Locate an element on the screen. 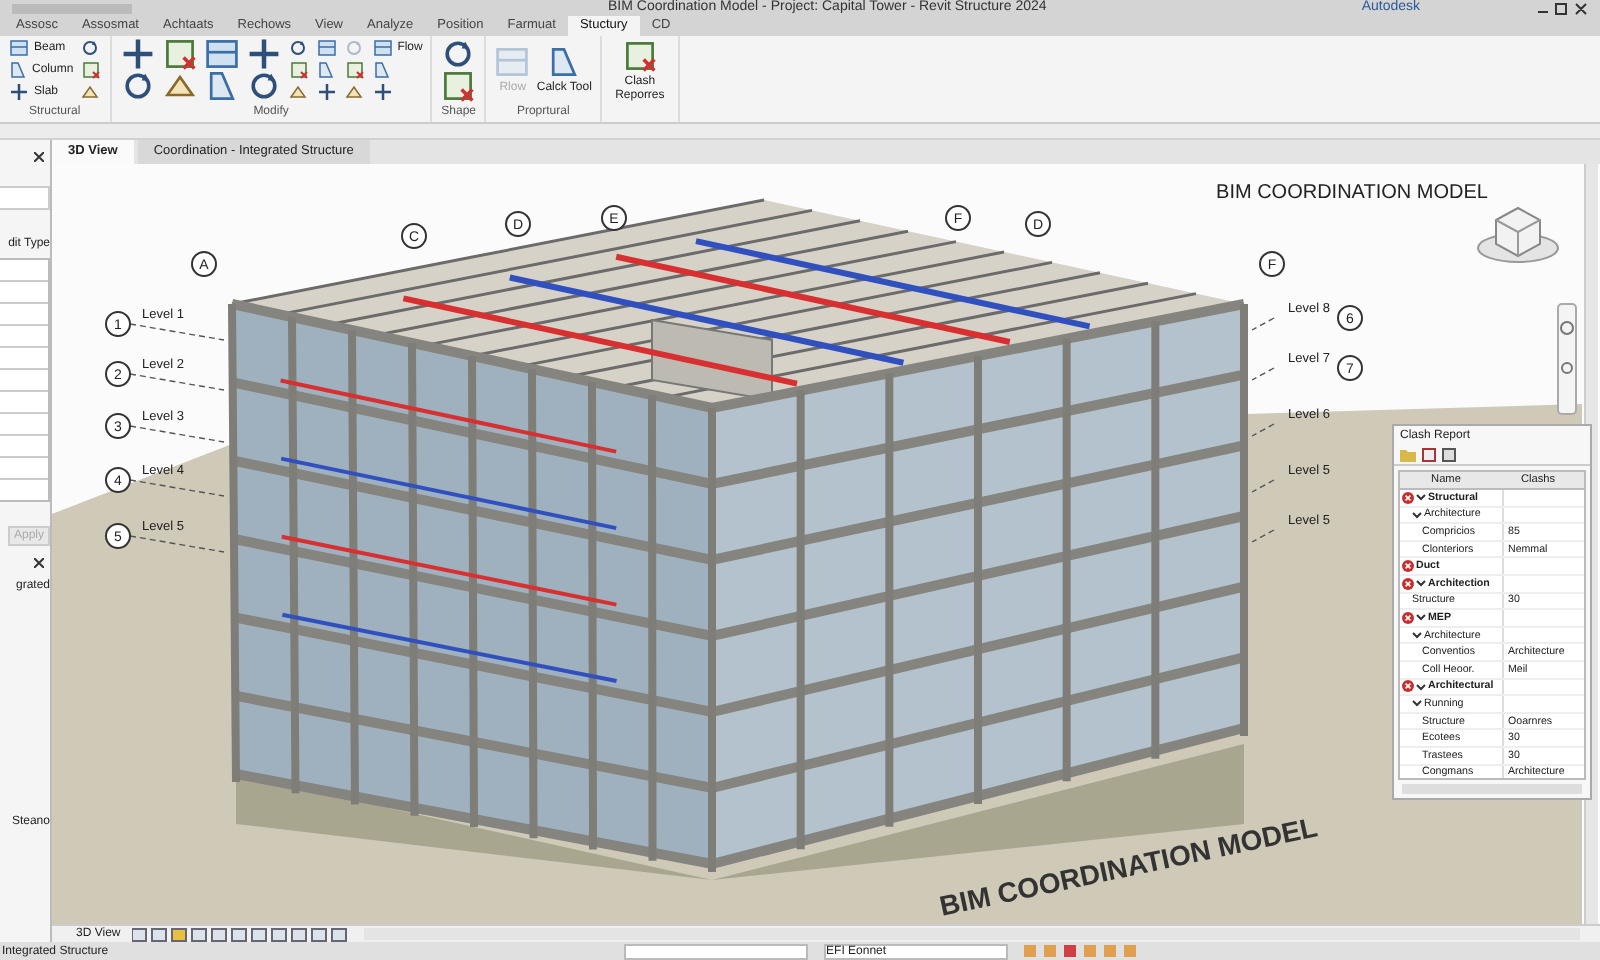 The image size is (1600, 960). view-cube-icon is located at coordinates (1518, 234).